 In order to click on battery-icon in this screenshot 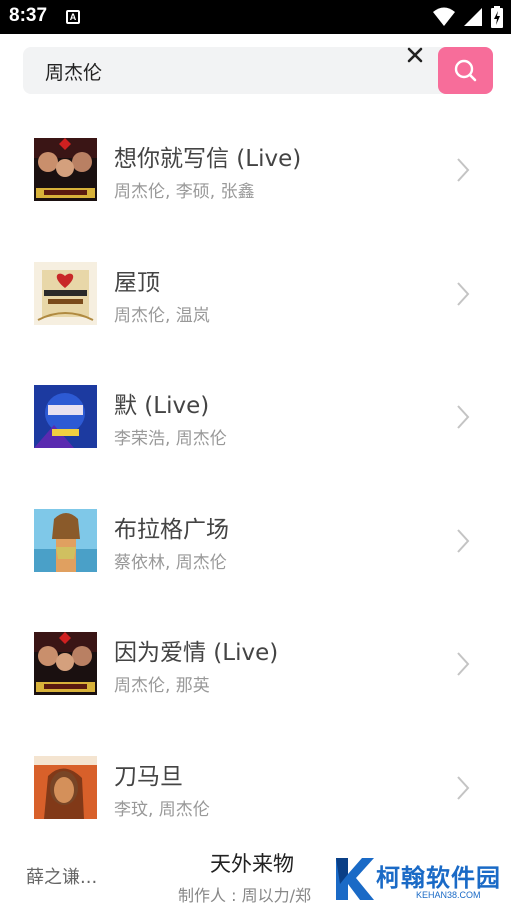, I will do `click(497, 17)`.